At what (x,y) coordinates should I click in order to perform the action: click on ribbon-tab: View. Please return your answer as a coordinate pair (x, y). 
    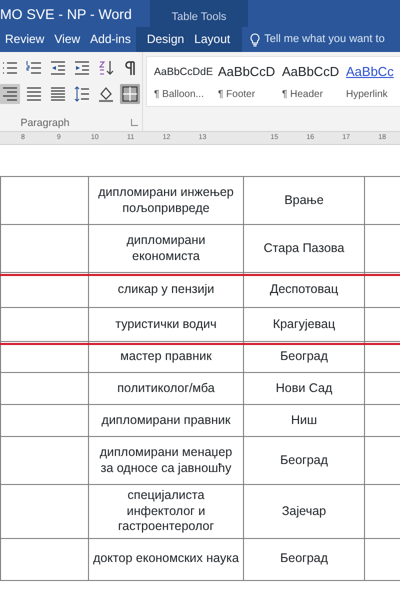
    Looking at the image, I should click on (67, 39).